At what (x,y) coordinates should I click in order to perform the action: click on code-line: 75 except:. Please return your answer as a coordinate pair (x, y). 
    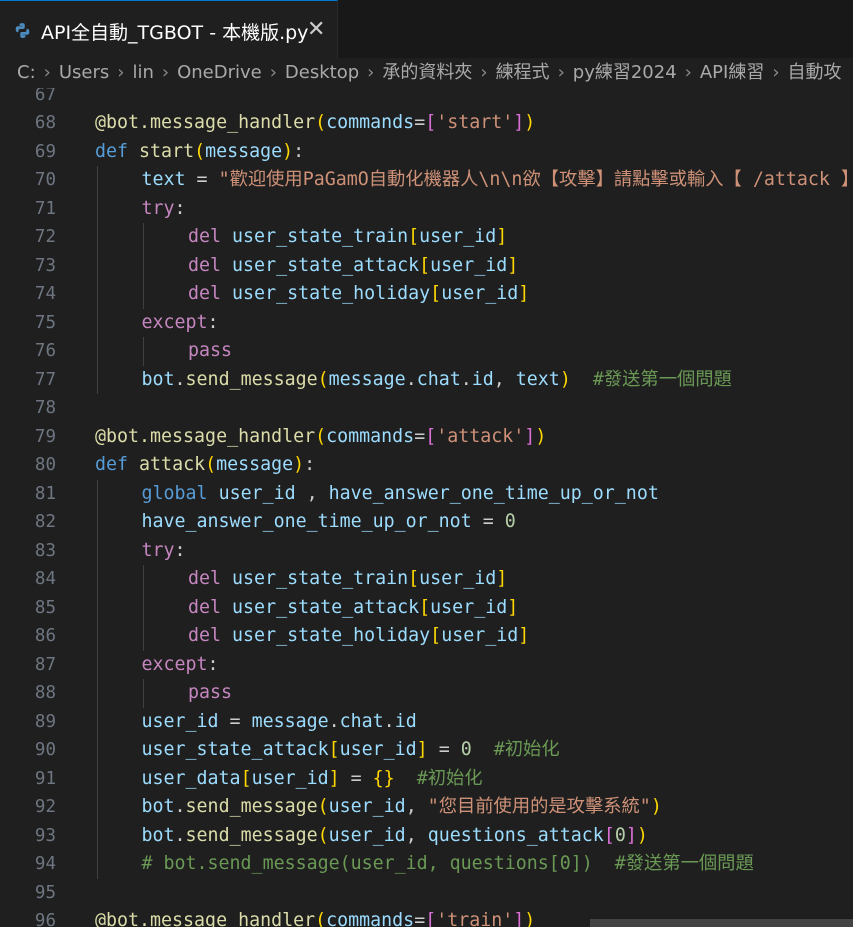
    Looking at the image, I should click on (426, 323).